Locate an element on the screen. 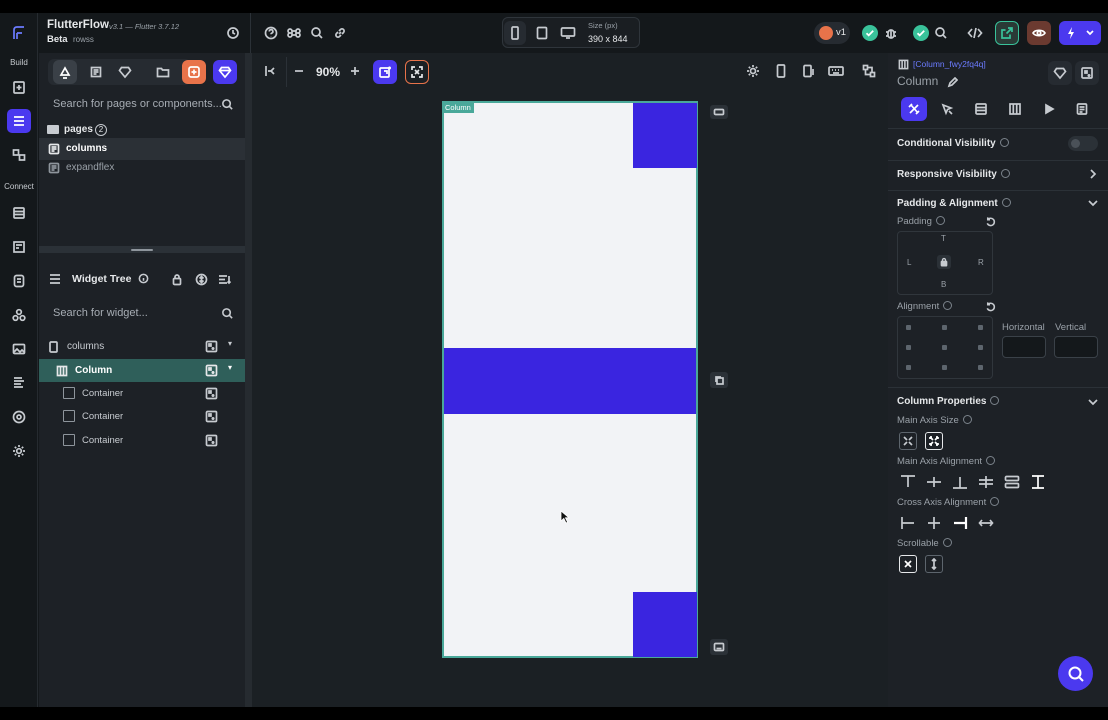 The width and height of the screenshot is (1108, 720). reset-padding-icon is located at coordinates (990, 221).